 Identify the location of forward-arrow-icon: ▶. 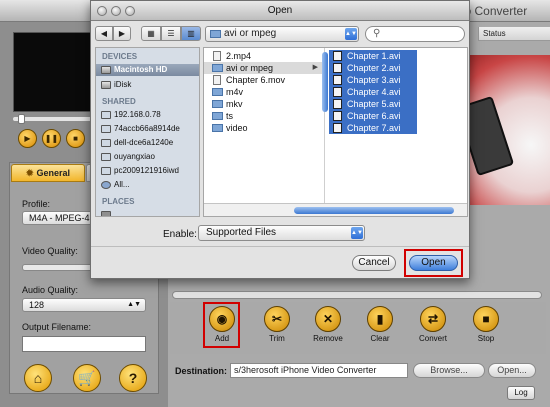
(122, 33).